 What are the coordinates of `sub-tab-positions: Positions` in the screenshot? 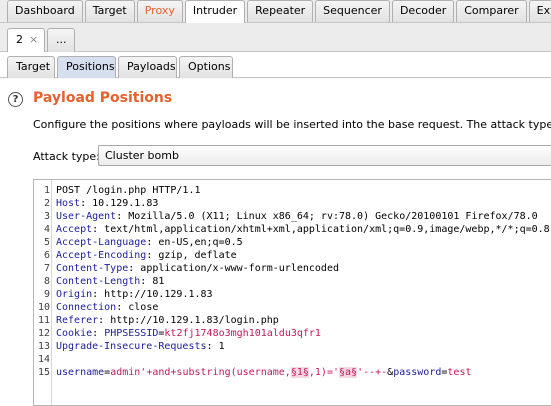 It's located at (86, 67).